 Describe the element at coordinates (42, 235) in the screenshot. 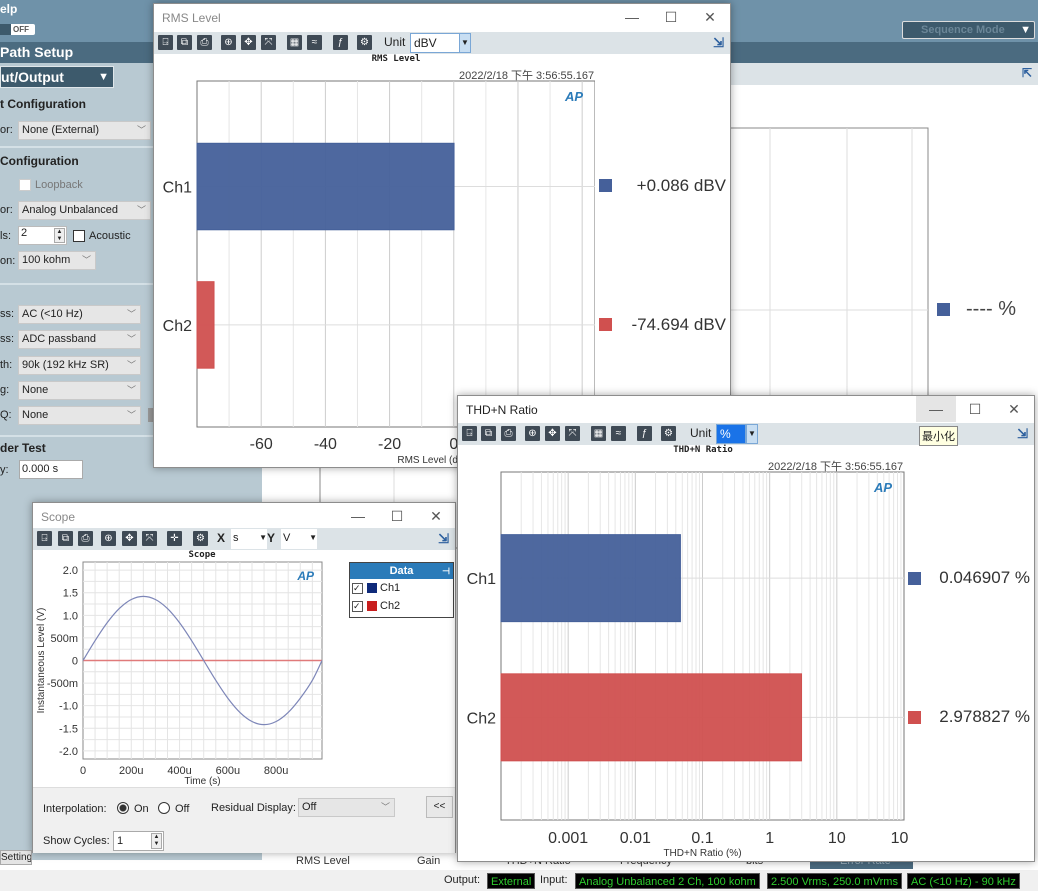

I see `channels-spinner: 2 ▲ ▼` at that location.